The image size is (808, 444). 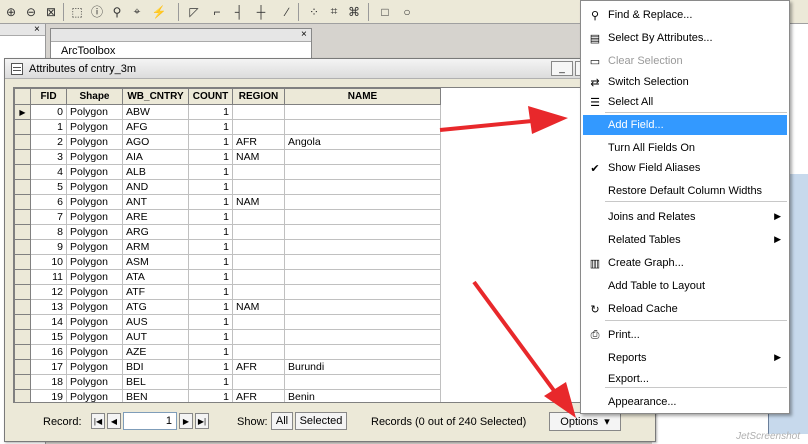 What do you see at coordinates (354, 11) in the screenshot?
I see `cut-polygon-icon: ⌘` at bounding box center [354, 11].